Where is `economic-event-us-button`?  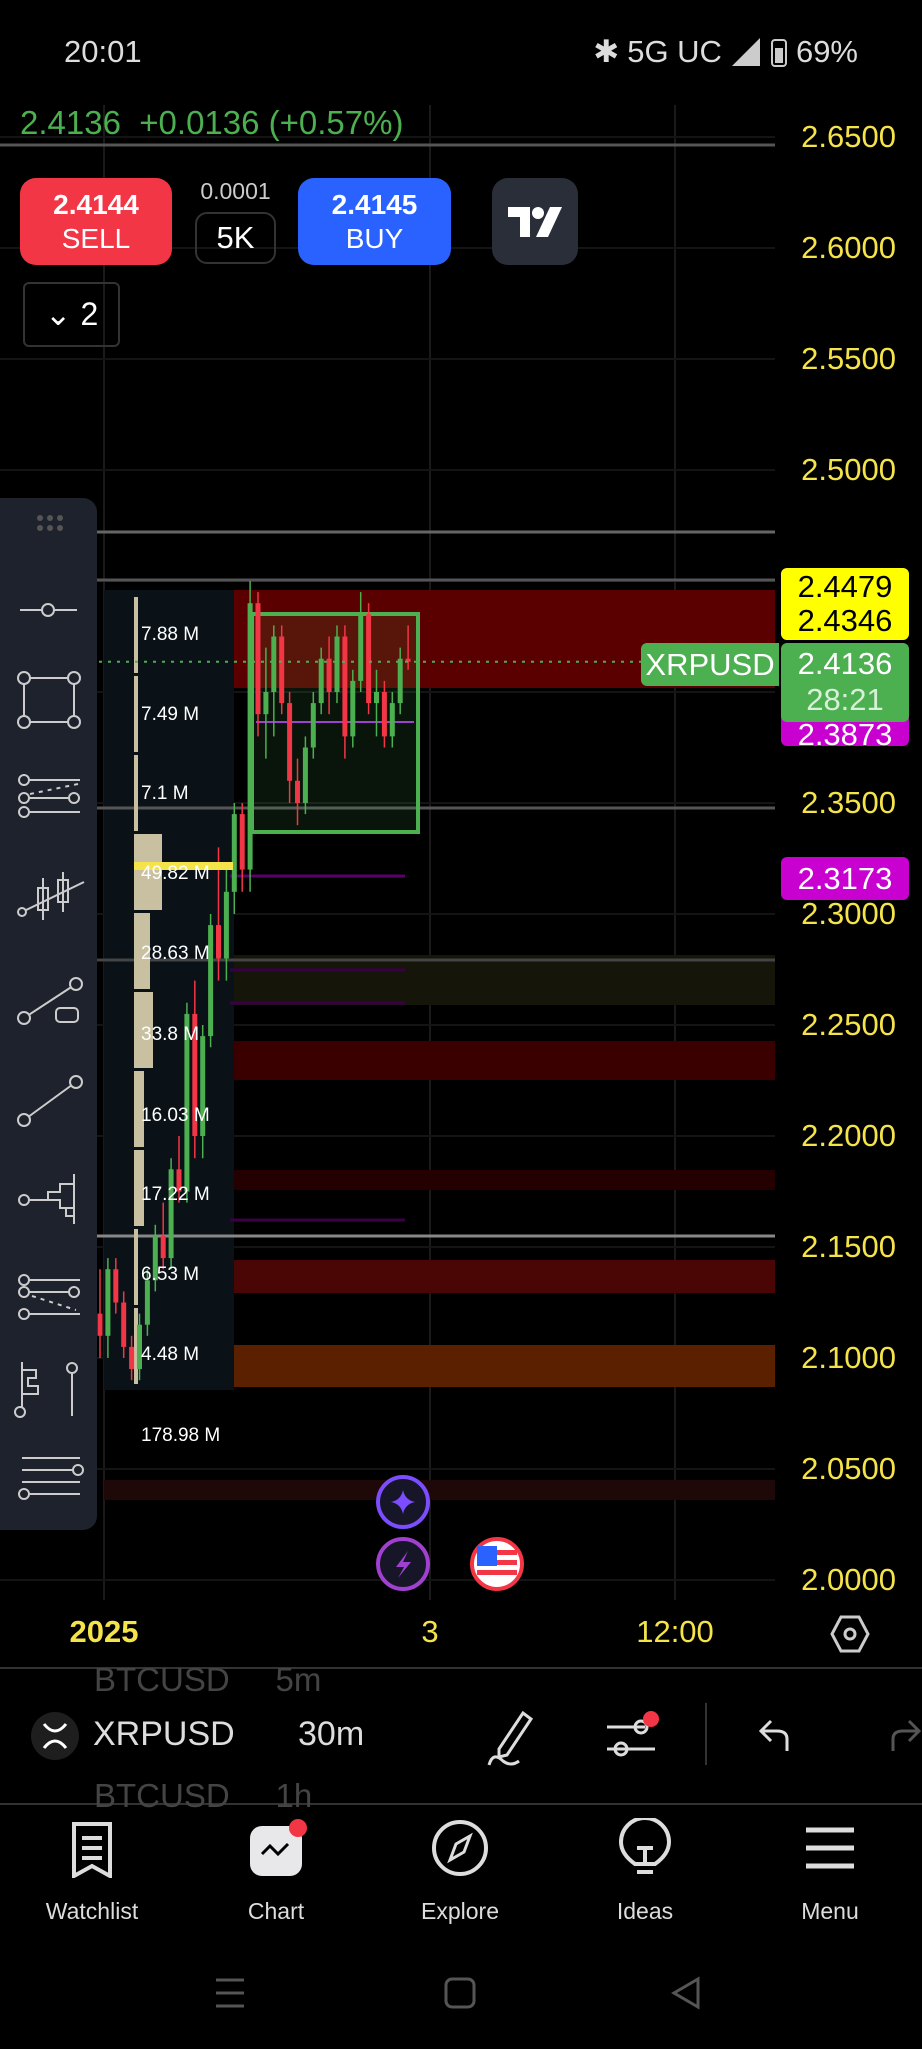
economic-event-us-button is located at coordinates (497, 1564).